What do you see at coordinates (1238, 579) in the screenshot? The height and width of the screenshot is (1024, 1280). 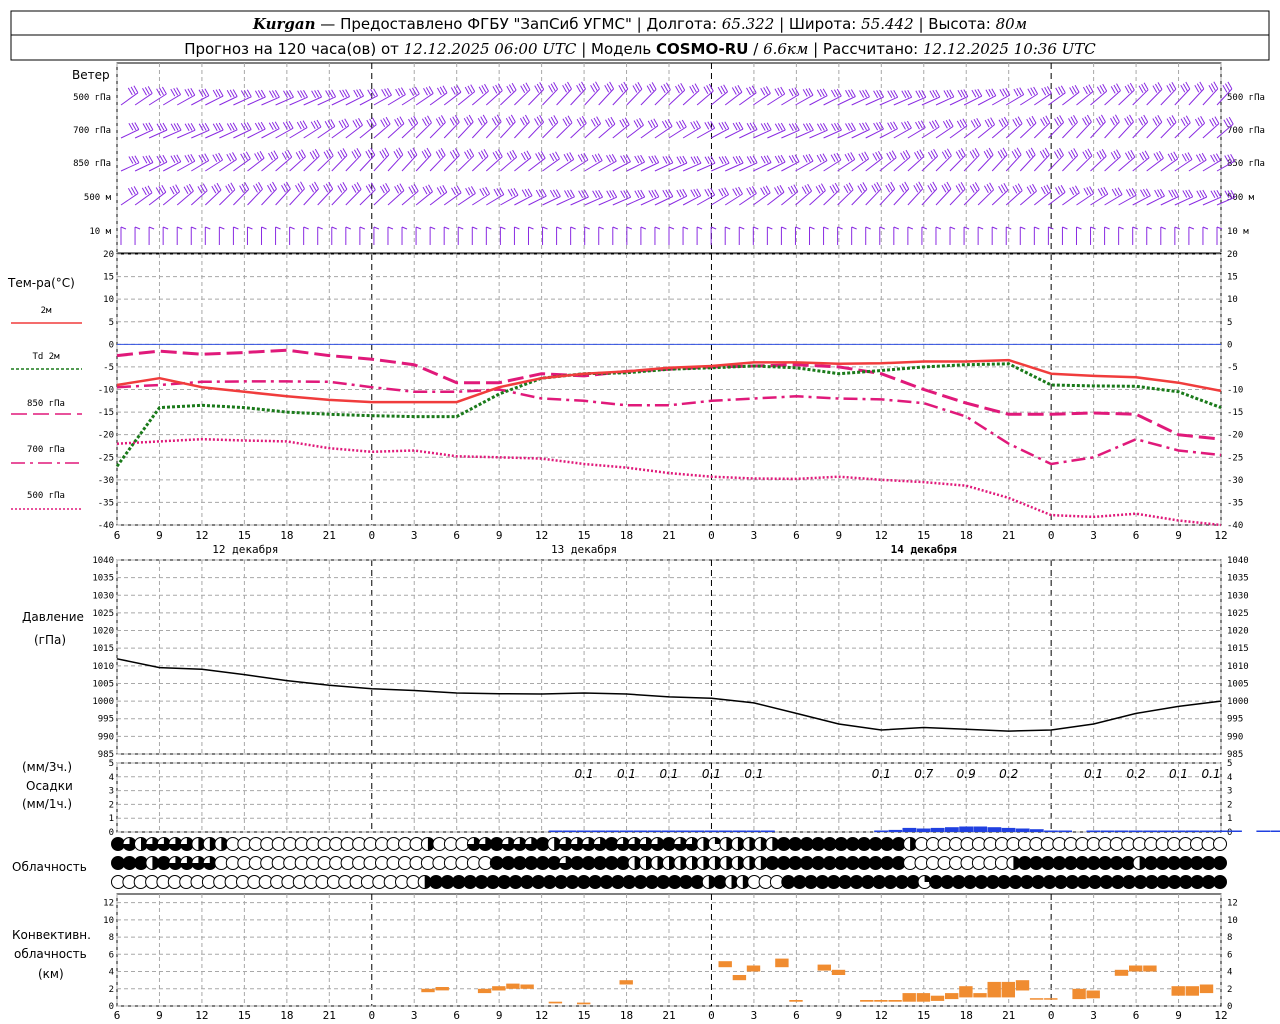 I see `press-ytick-right: 1035` at bounding box center [1238, 579].